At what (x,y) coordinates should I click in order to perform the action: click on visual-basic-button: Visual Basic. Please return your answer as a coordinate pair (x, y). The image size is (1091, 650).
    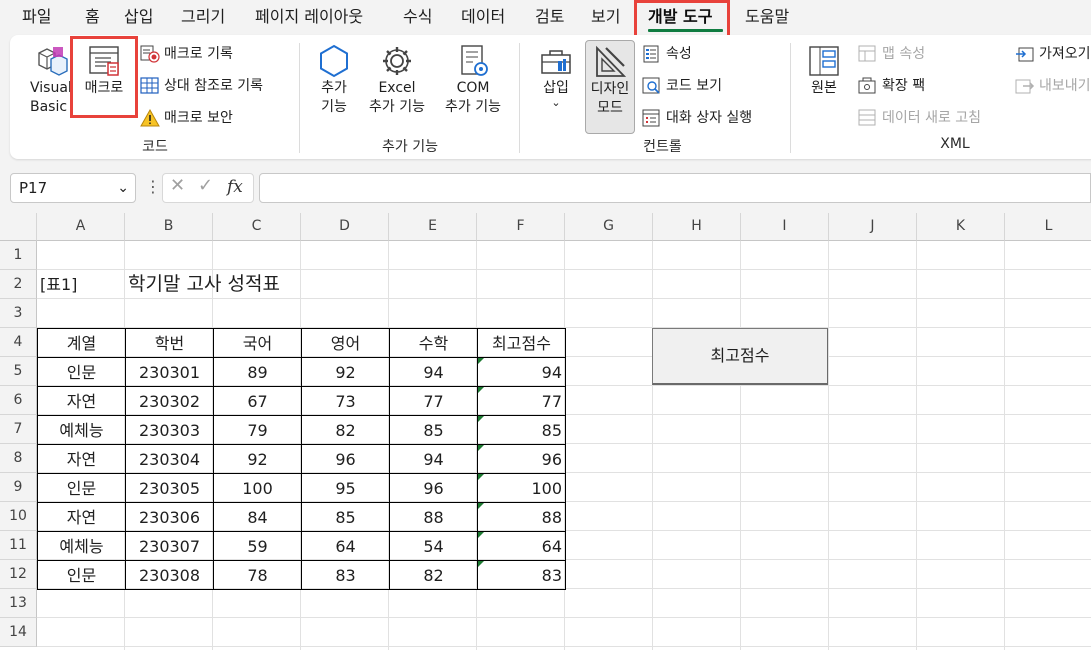
    Looking at the image, I should click on (51, 80).